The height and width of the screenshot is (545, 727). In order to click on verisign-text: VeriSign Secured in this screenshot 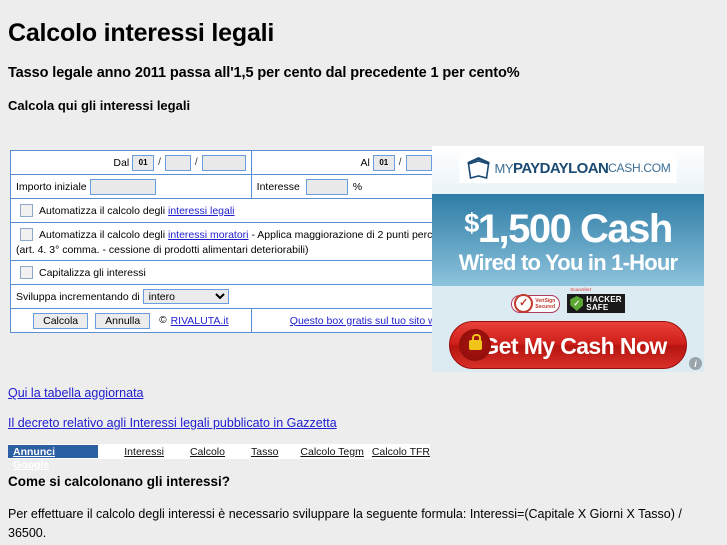, I will do `click(545, 304)`.